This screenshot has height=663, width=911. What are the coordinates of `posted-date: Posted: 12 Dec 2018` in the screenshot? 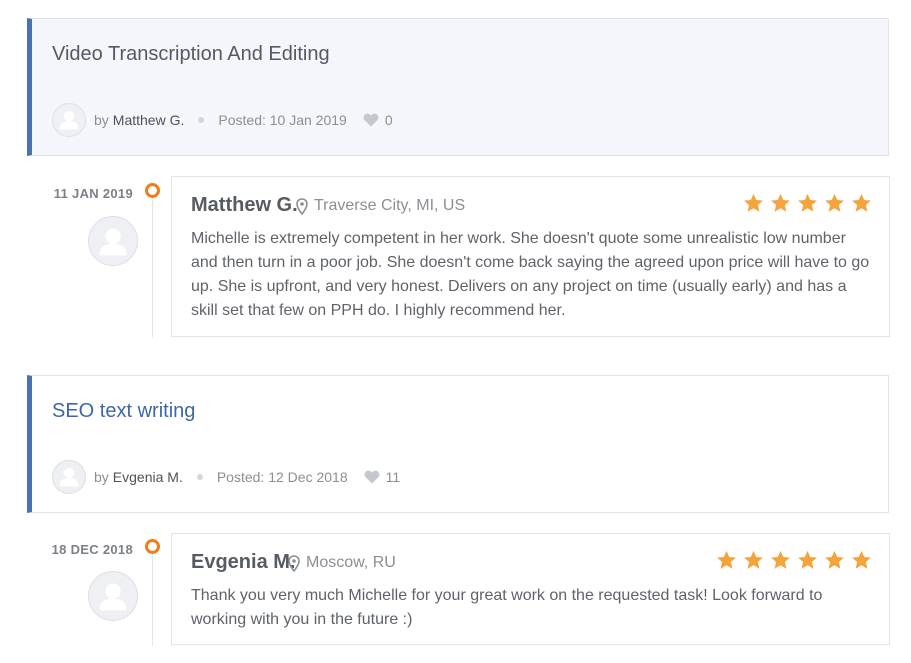 It's located at (282, 477).